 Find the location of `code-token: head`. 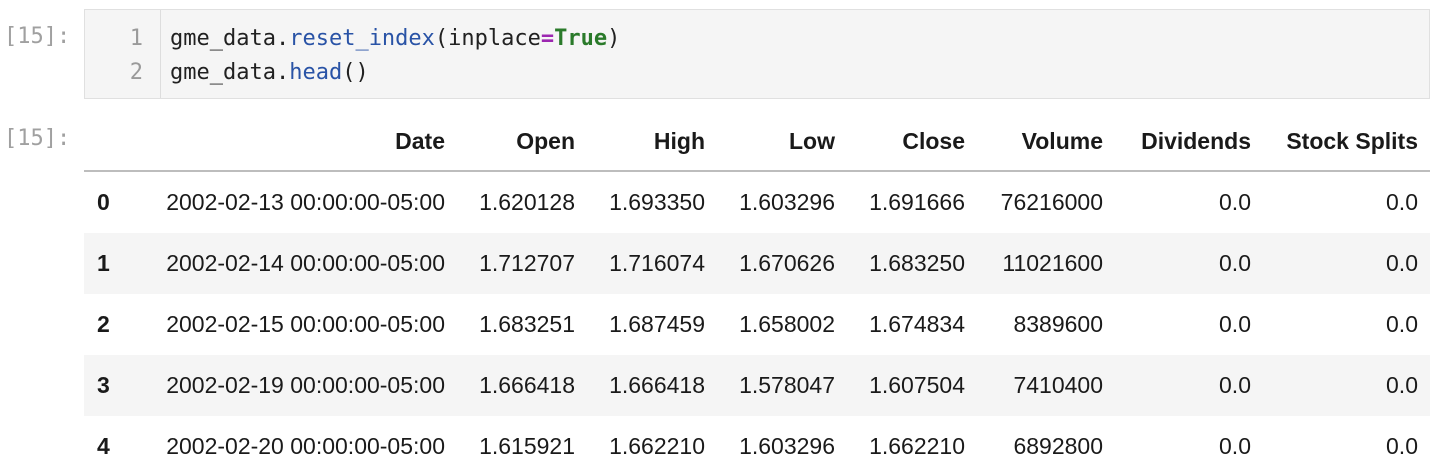

code-token: head is located at coordinates (316, 72).